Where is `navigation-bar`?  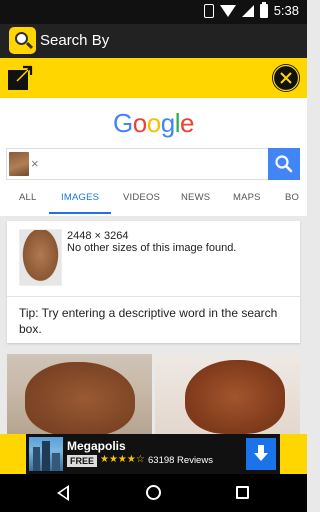 navigation-bar is located at coordinates (153, 493).